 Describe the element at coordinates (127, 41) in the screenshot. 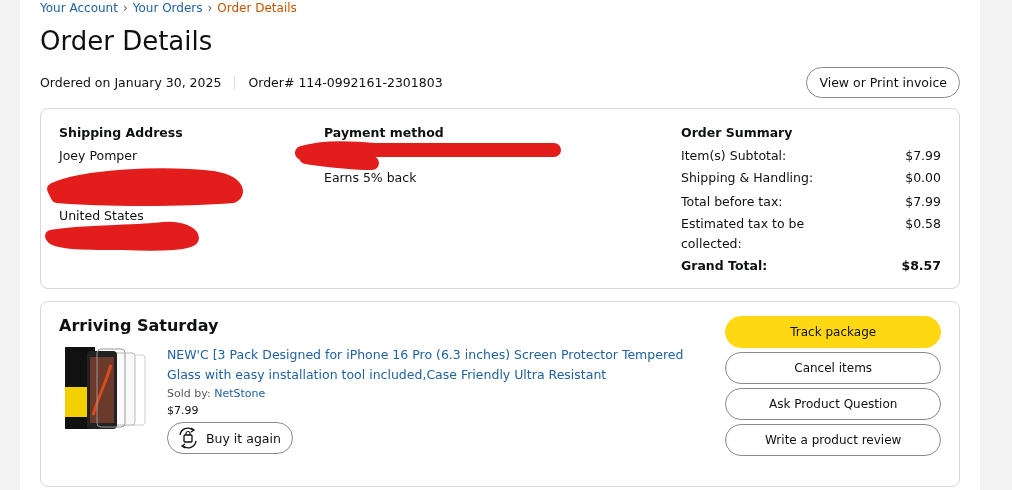

I see `page-title: Order Details` at that location.